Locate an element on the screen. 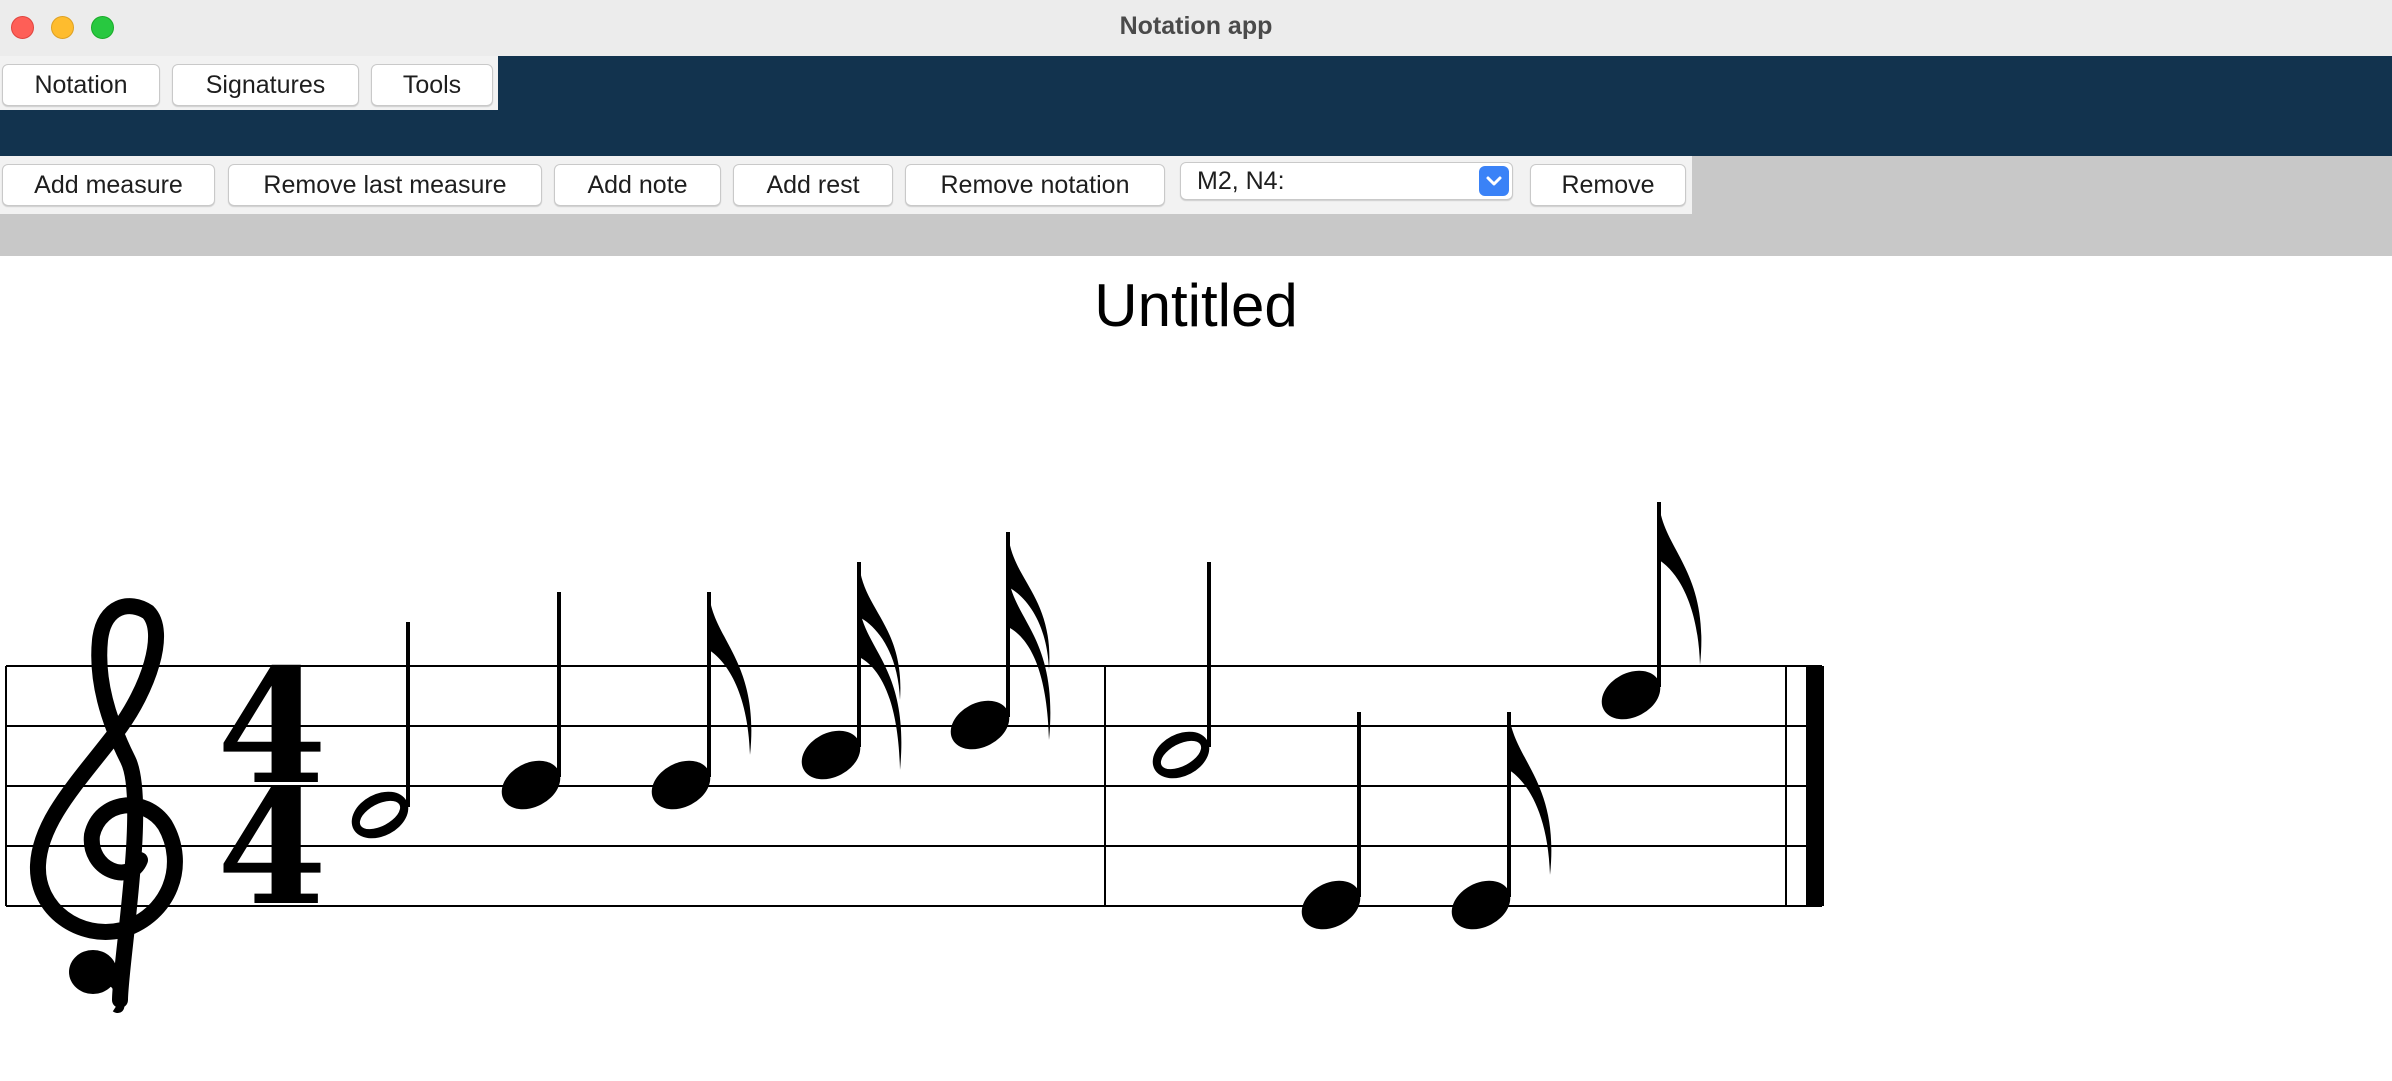 The image size is (2392, 1081). add-measure-button: Add measure is located at coordinates (108, 185).